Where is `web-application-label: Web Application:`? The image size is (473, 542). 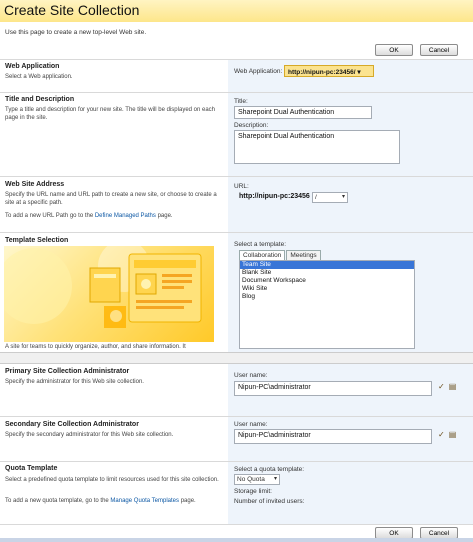 web-application-label: Web Application: is located at coordinates (258, 71).